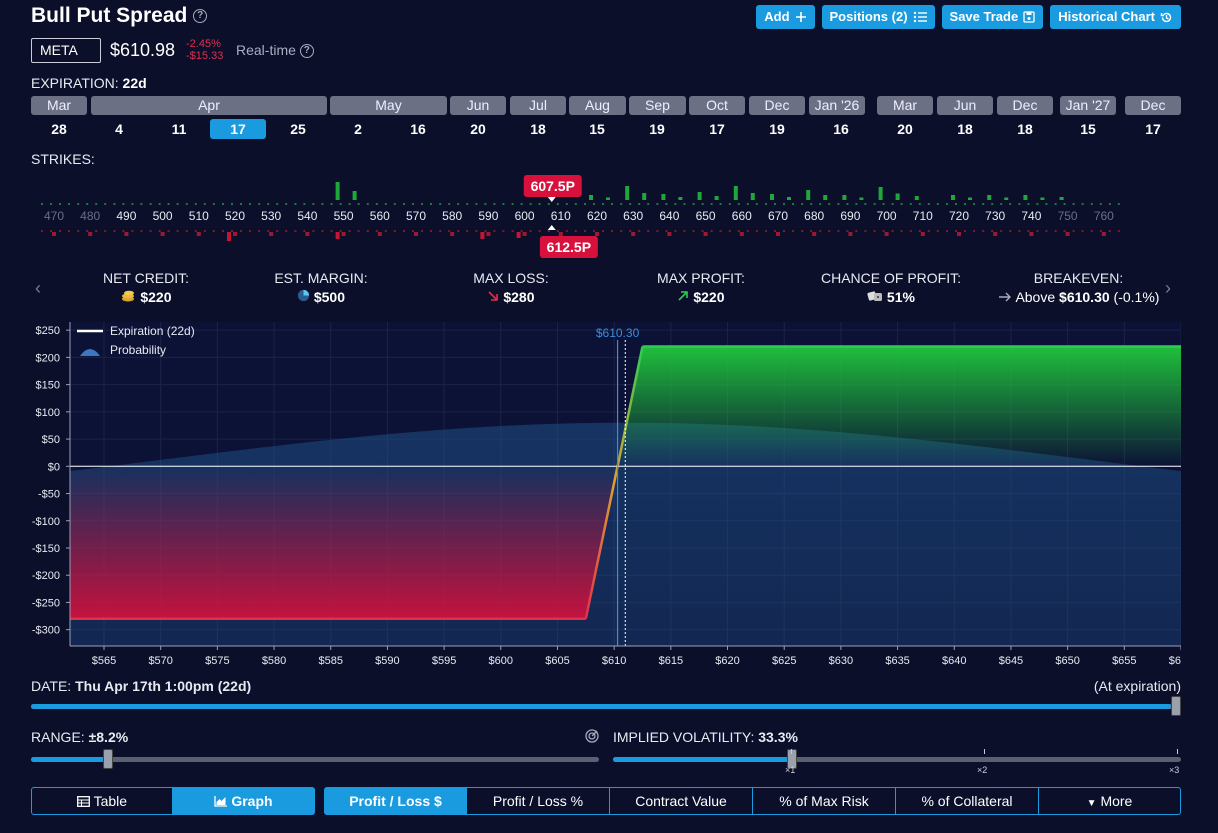 Image resolution: width=1218 pixels, height=833 pixels. I want to click on expiration-day: 2, so click(358, 129).